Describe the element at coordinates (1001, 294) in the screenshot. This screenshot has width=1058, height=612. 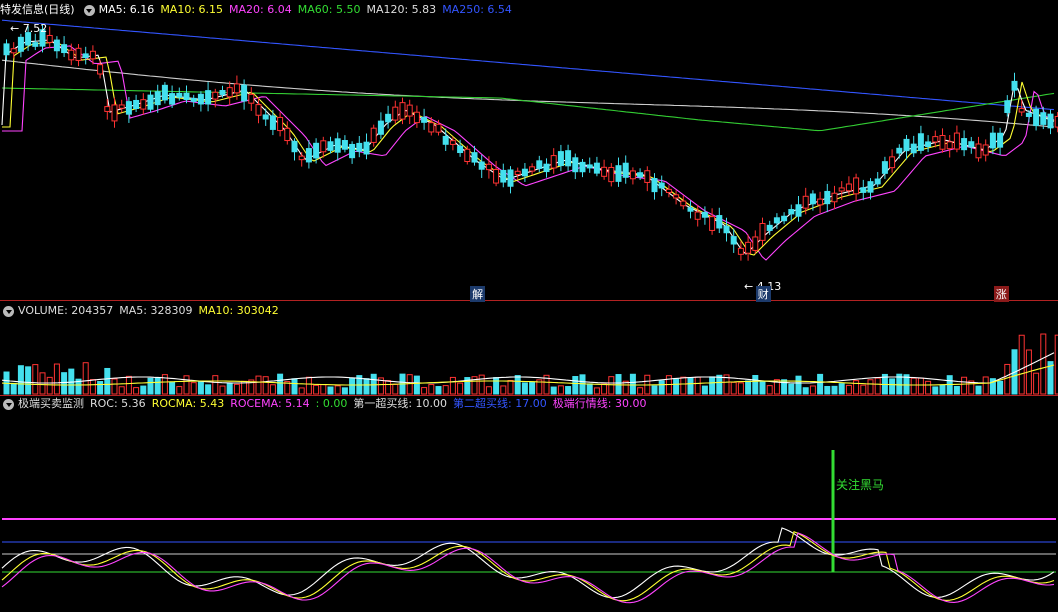
I see `event-marker-2: 涨` at that location.